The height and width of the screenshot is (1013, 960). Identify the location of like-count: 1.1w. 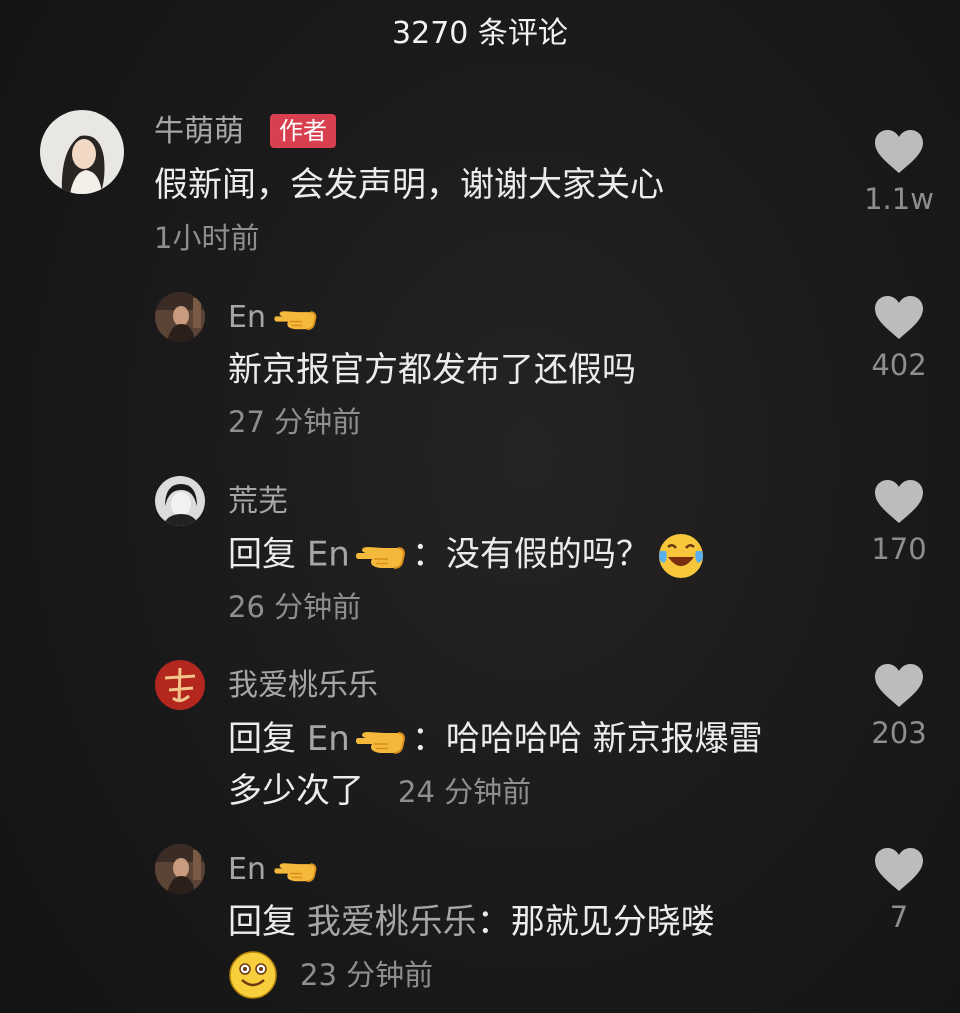
(899, 199).